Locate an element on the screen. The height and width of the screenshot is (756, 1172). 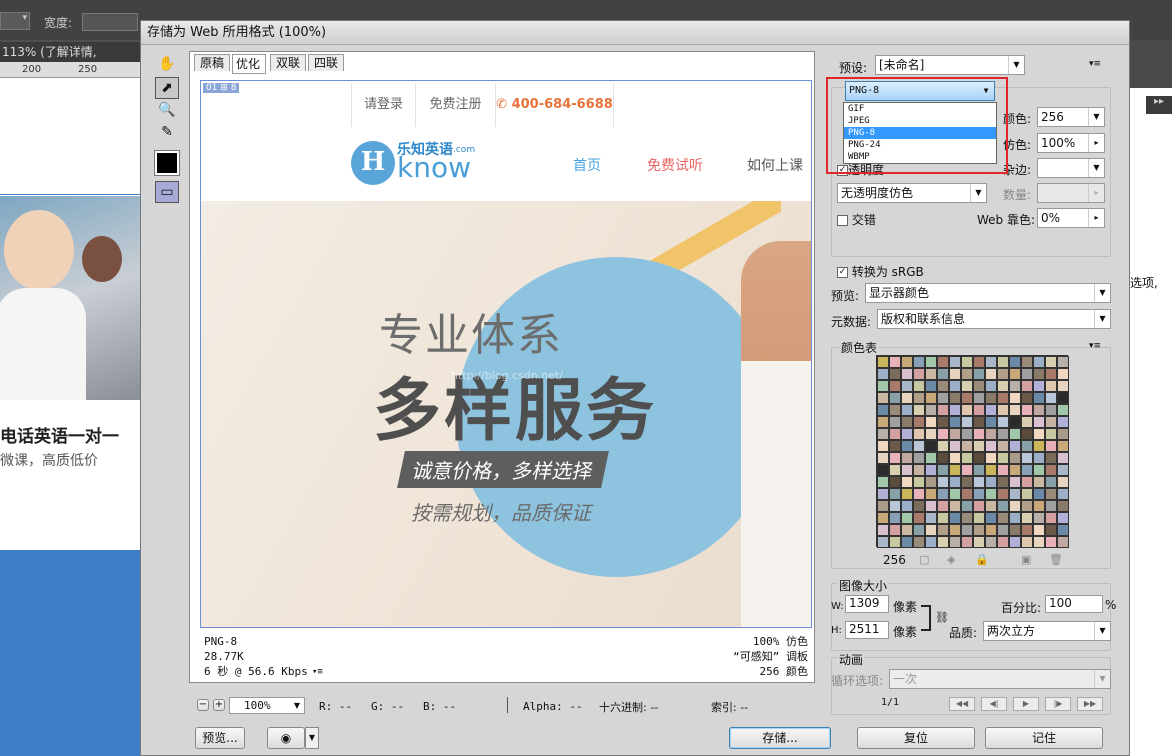
convert-srgb-checkbox: ✓ 转换为 sRGB is located at coordinates (880, 271).